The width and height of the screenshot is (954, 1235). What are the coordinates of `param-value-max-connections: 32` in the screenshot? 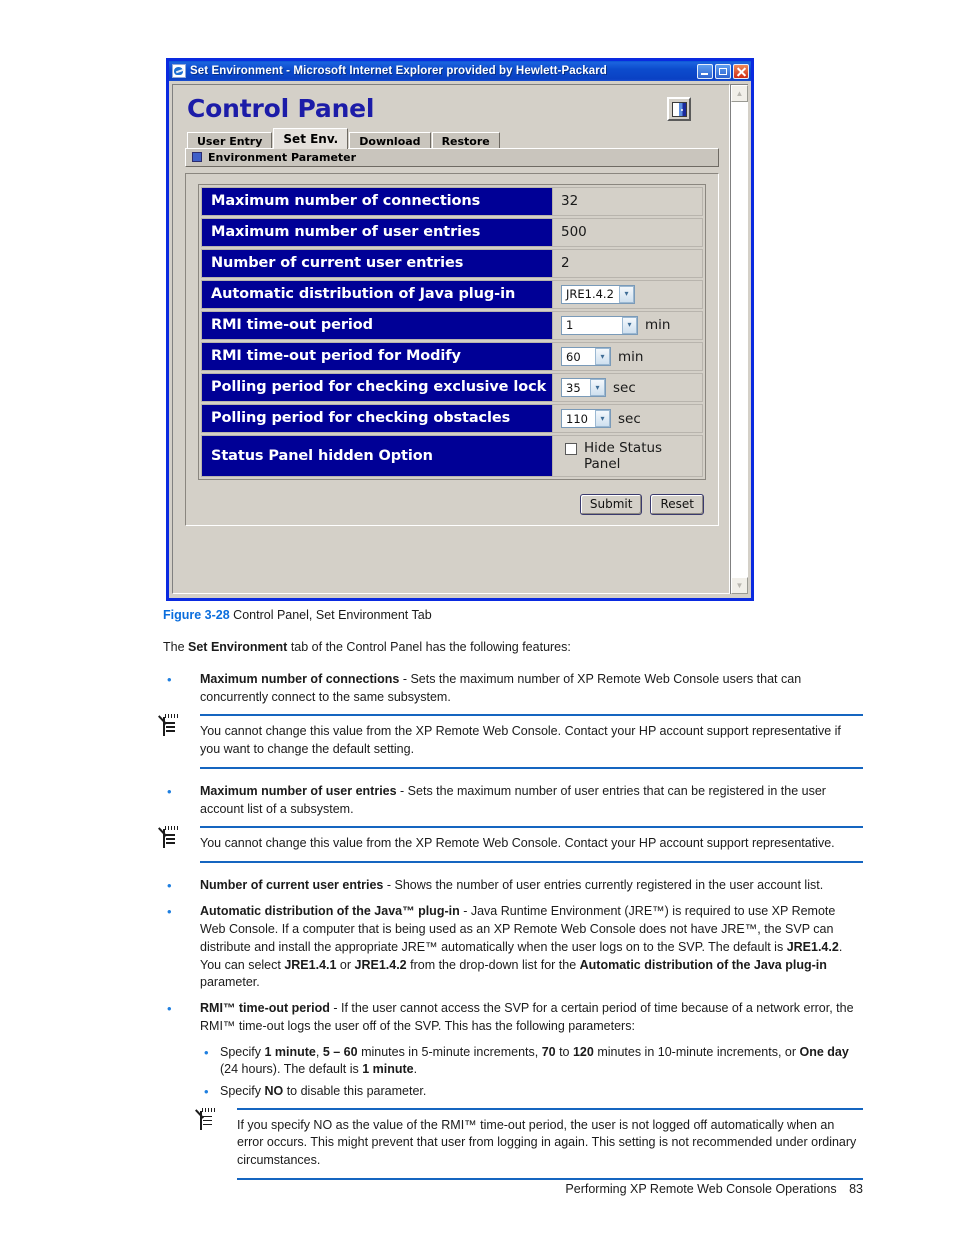 It's located at (628, 201).